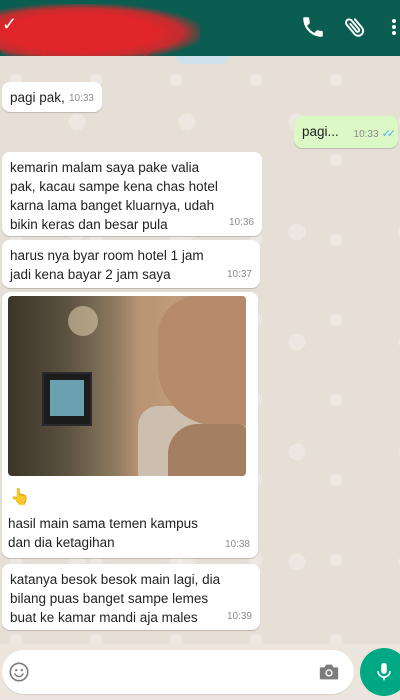 This screenshot has width=400, height=700. What do you see at coordinates (346, 132) in the screenshot?
I see `message-bubble-outgoing: pagi... 10:33 ✓✓` at bounding box center [346, 132].